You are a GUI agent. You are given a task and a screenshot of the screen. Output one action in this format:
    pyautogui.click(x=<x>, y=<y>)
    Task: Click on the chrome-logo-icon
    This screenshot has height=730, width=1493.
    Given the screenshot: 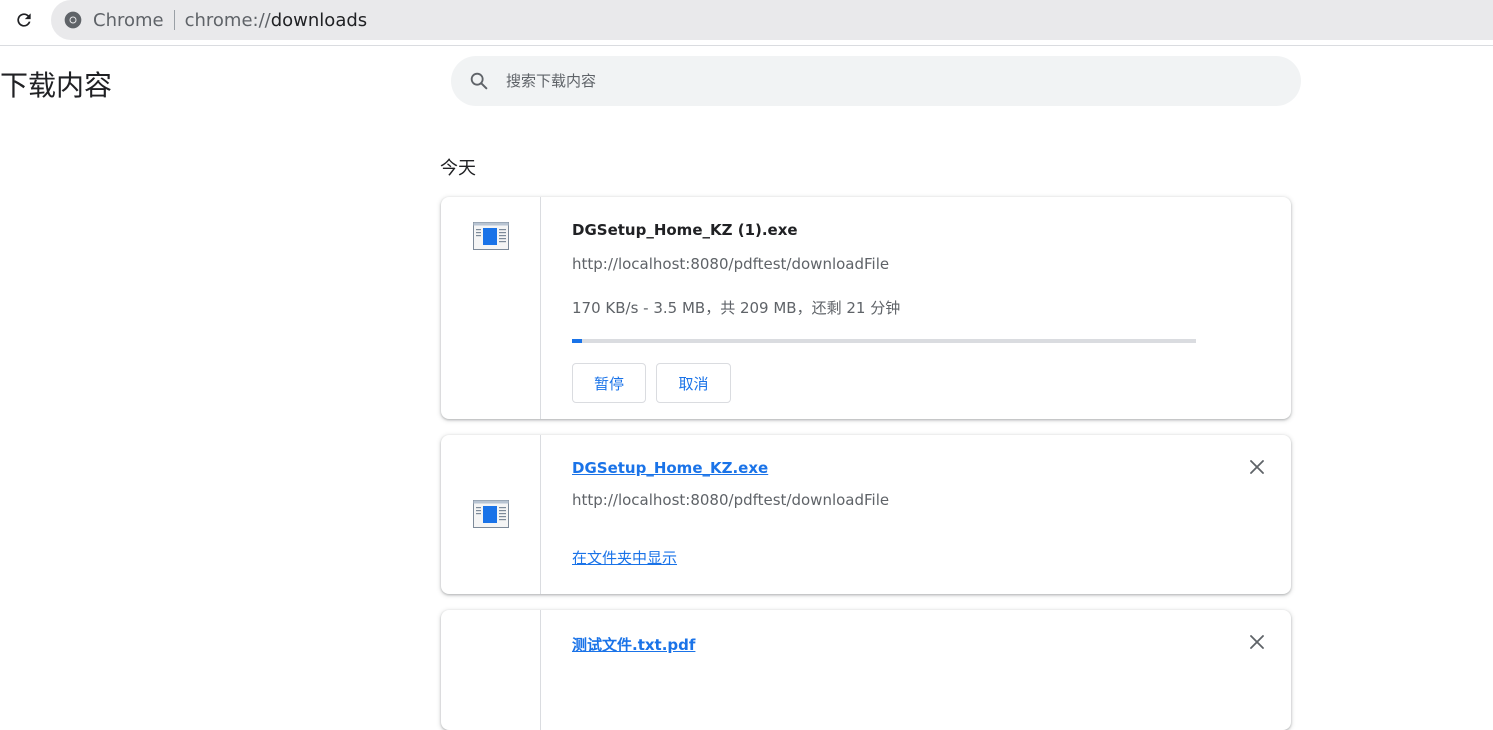 What is the action you would take?
    pyautogui.click(x=73, y=20)
    